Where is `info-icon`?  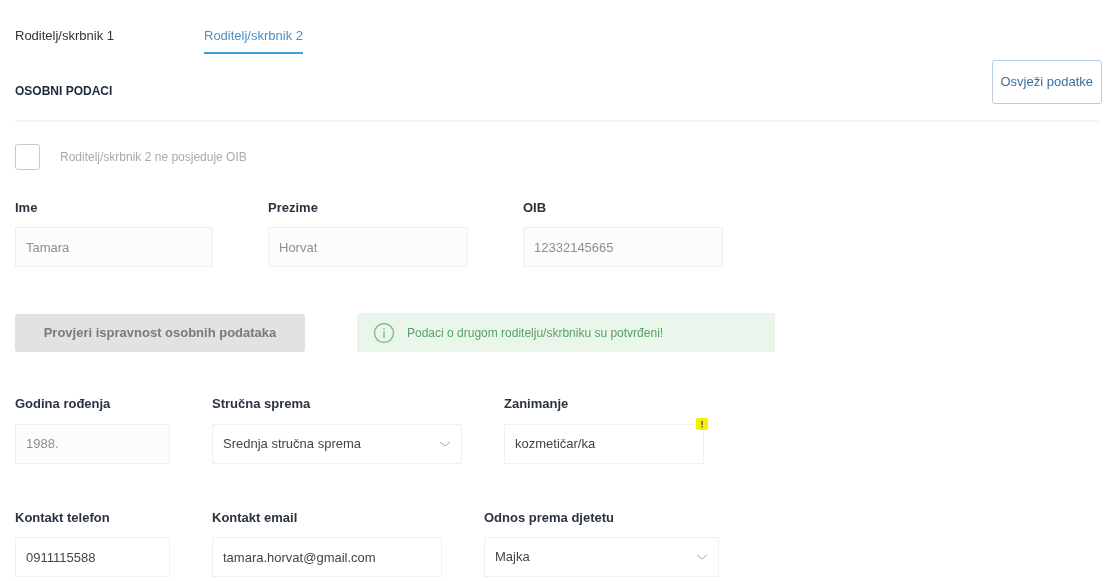
info-icon is located at coordinates (384, 332).